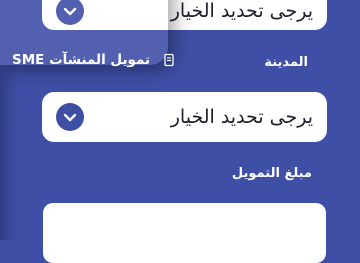 Image resolution: width=360 pixels, height=263 pixels. Describe the element at coordinates (271, 173) in the screenshot. I see `amount-label: مبلغ التمويل` at that location.